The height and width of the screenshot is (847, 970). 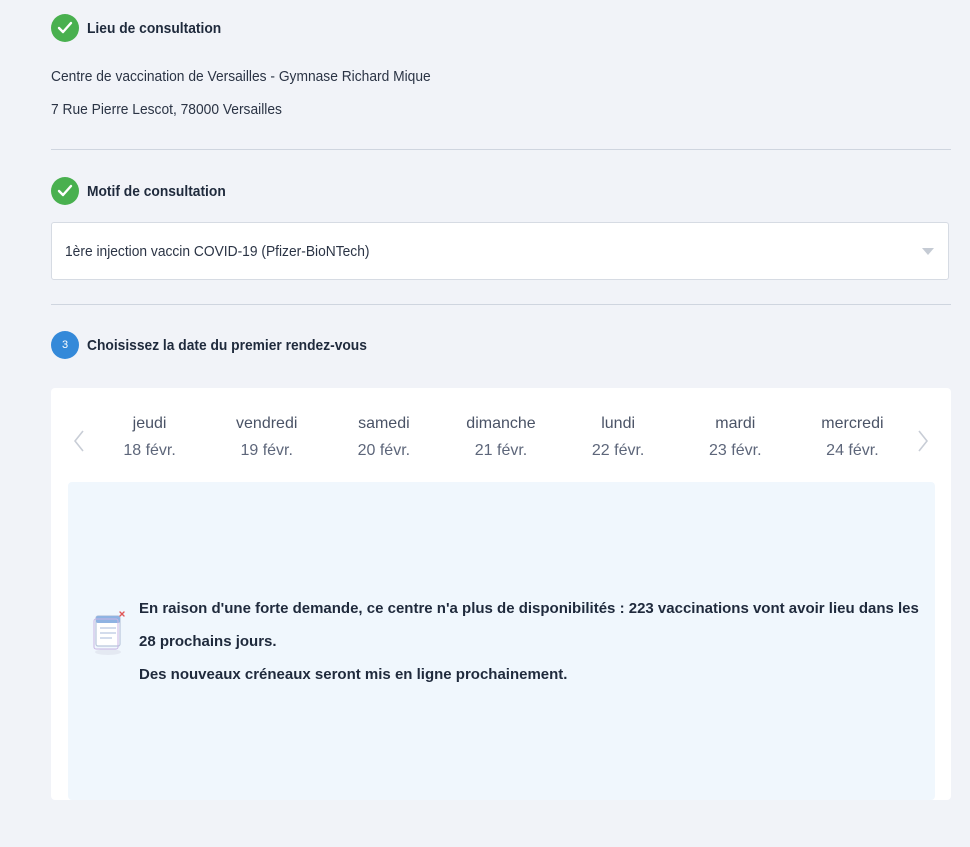 I want to click on day-name: mercredi, so click(x=852, y=423).